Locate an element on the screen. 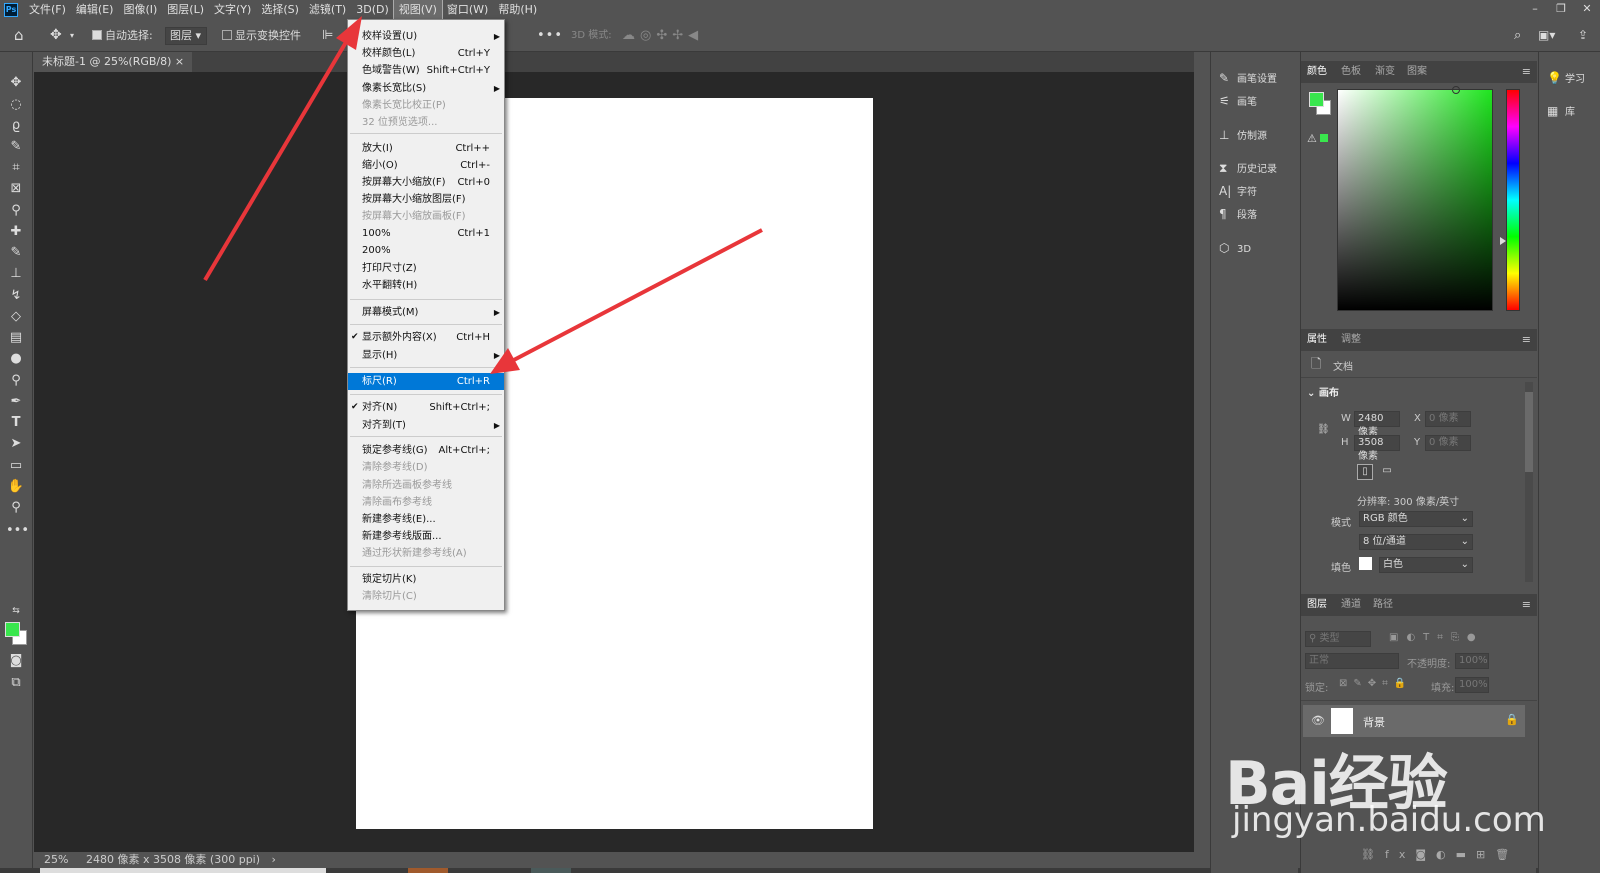 The image size is (1600, 873). link-icon: ⛓ is located at coordinates (1323, 429).